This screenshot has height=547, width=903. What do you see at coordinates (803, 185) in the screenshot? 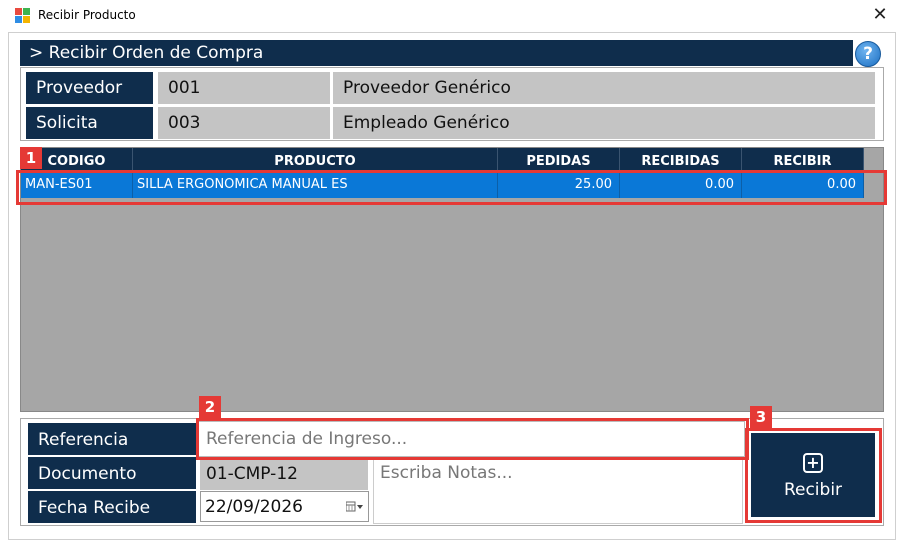
I see `cell-recibir: 0.00` at bounding box center [803, 185].